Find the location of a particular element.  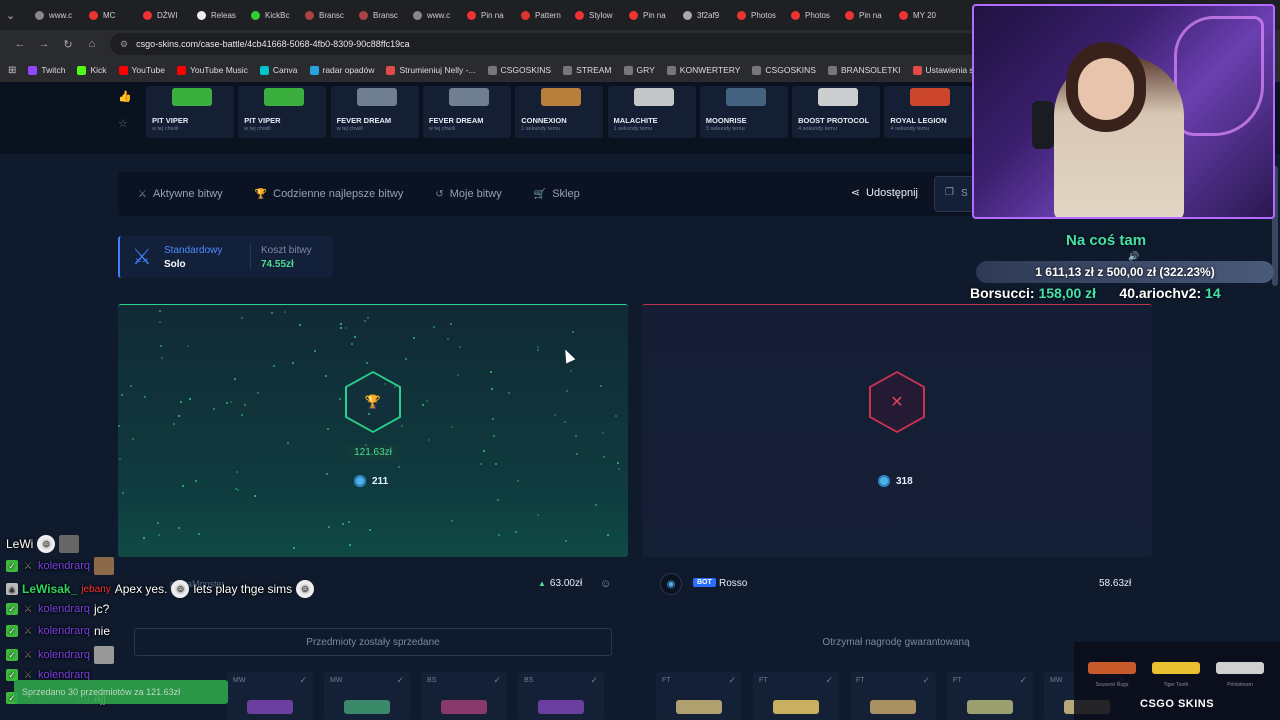

bookmark-item: Kick is located at coordinates (92, 70).